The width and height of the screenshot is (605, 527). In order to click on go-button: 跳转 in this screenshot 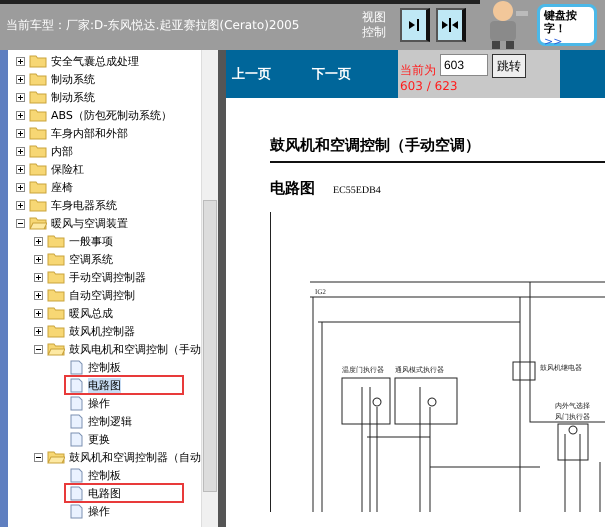, I will do `click(509, 66)`.